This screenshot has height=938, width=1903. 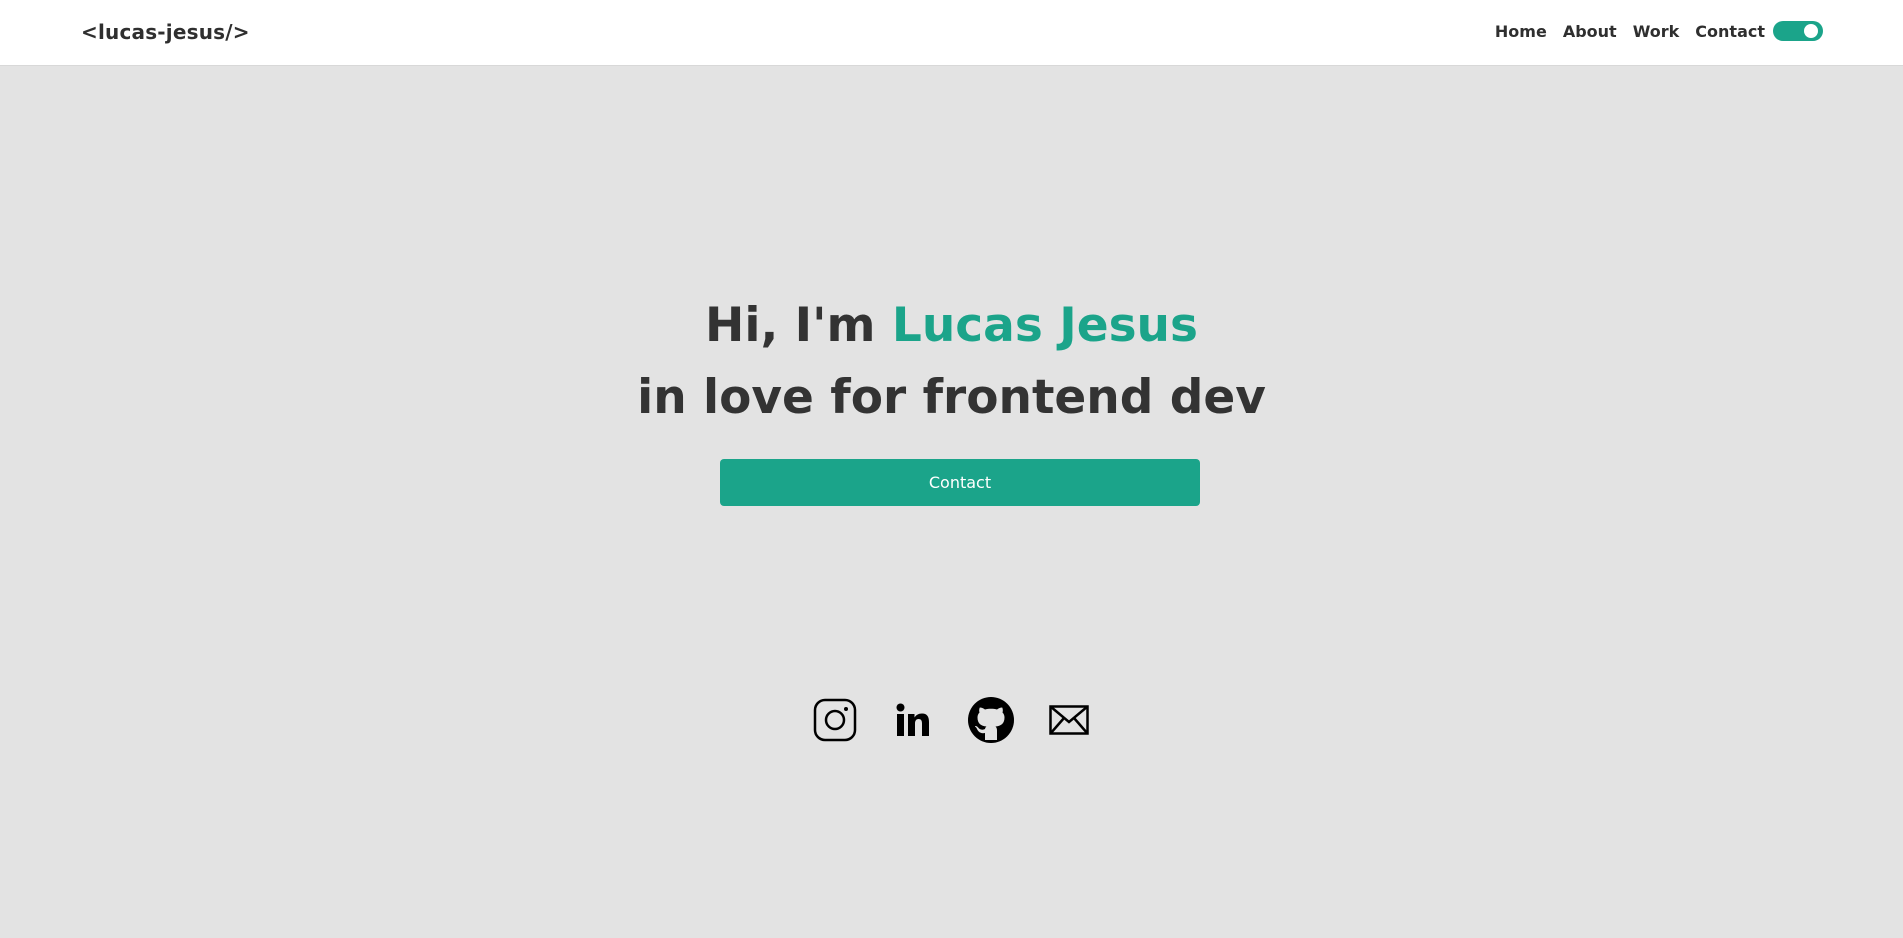 I want to click on github-link, so click(x=991, y=722).